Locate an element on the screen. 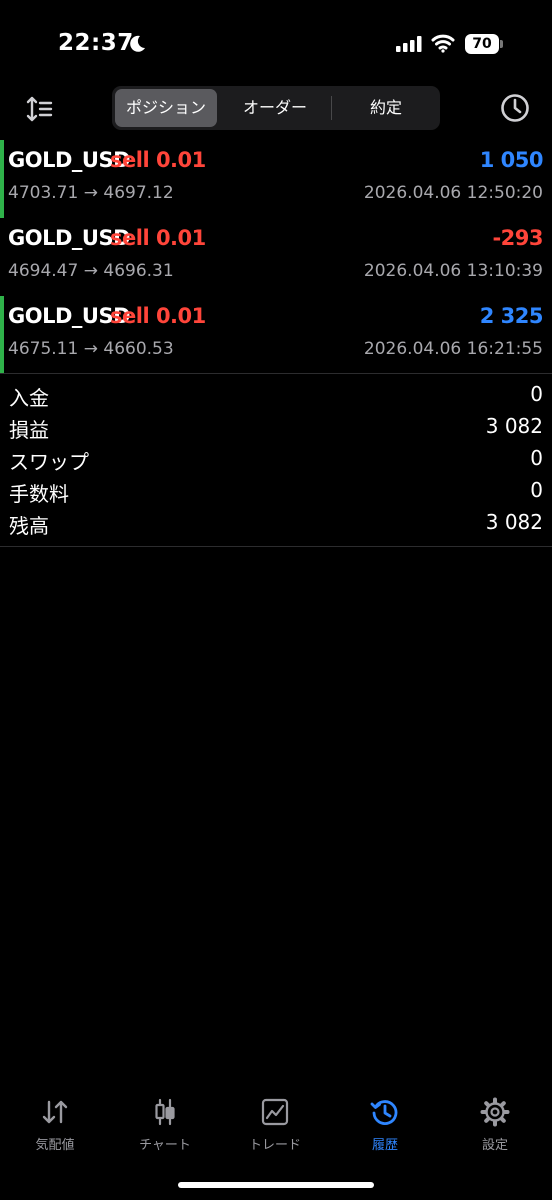 Image resolution: width=552 pixels, height=1200 pixels. clock-history-icon is located at coordinates (515, 108).